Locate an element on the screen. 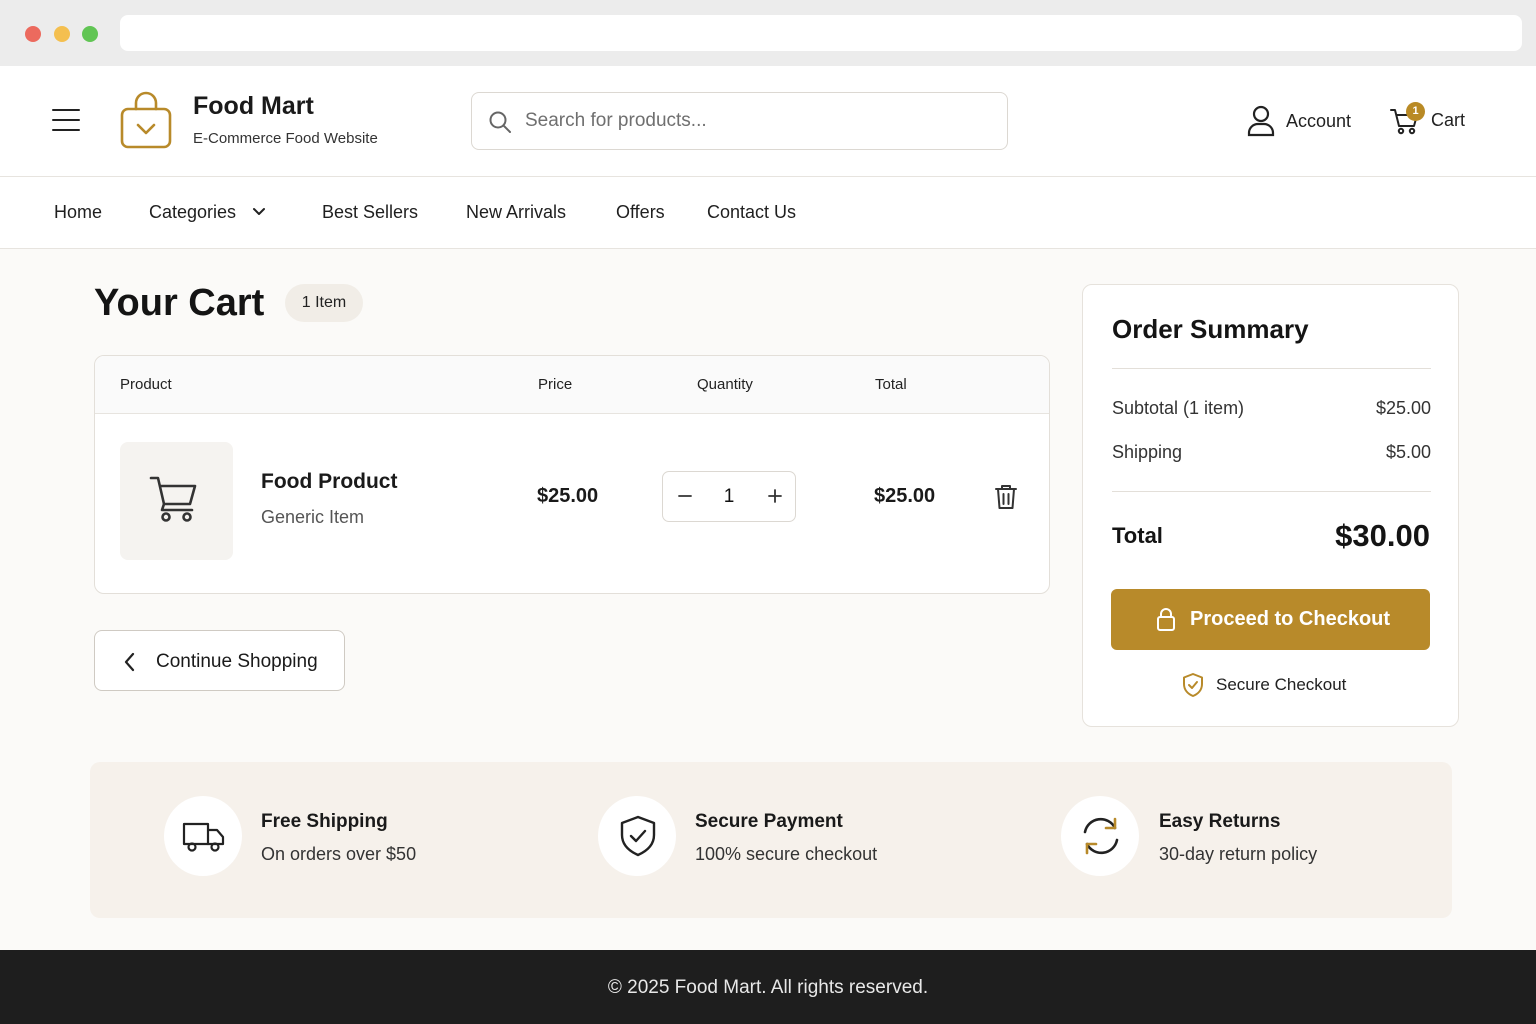  shipping-value: $5.00 is located at coordinates (1408, 452).